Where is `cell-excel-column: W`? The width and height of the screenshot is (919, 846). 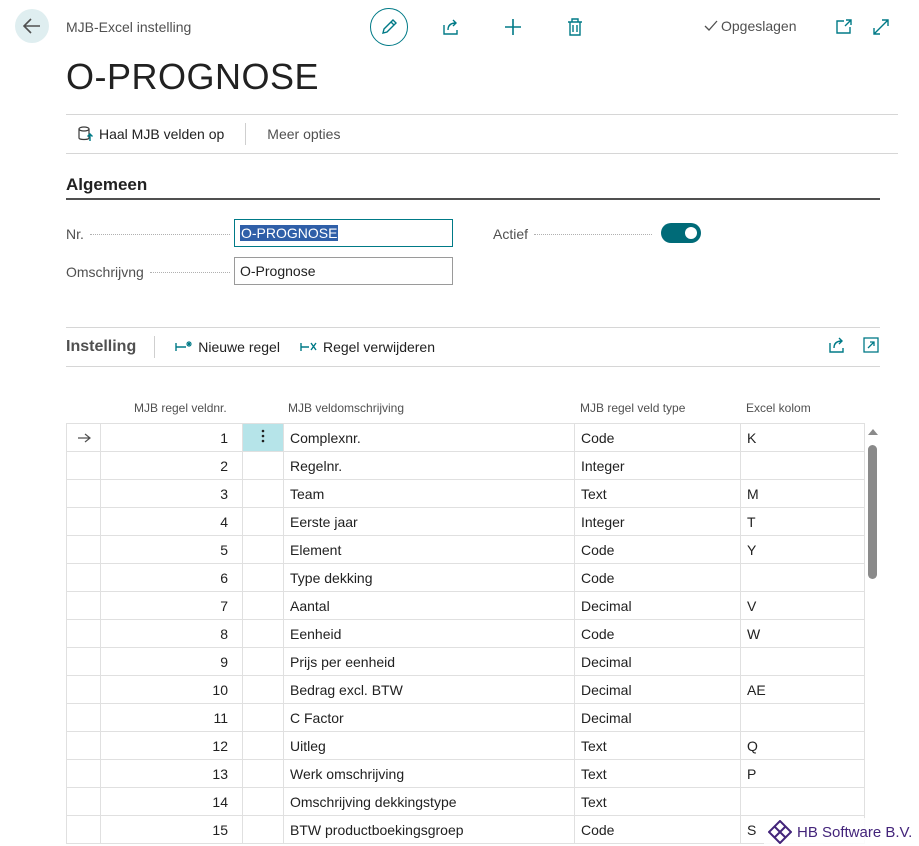
cell-excel-column: W is located at coordinates (802, 633).